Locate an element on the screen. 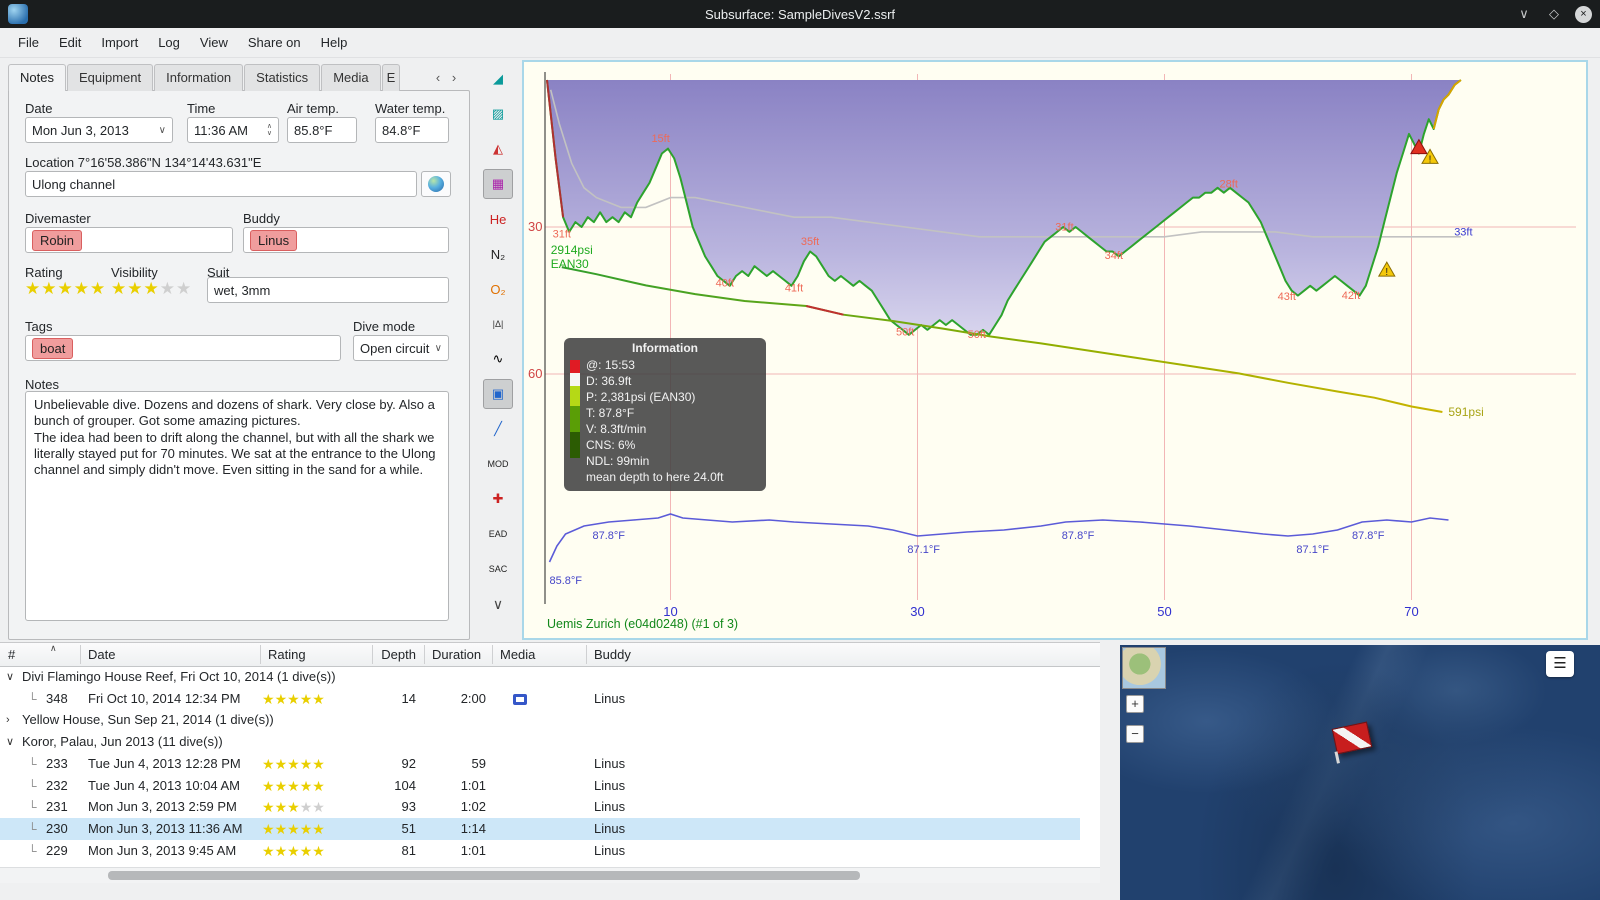 The width and height of the screenshot is (1600, 900). menu-import: Import is located at coordinates (119, 43).